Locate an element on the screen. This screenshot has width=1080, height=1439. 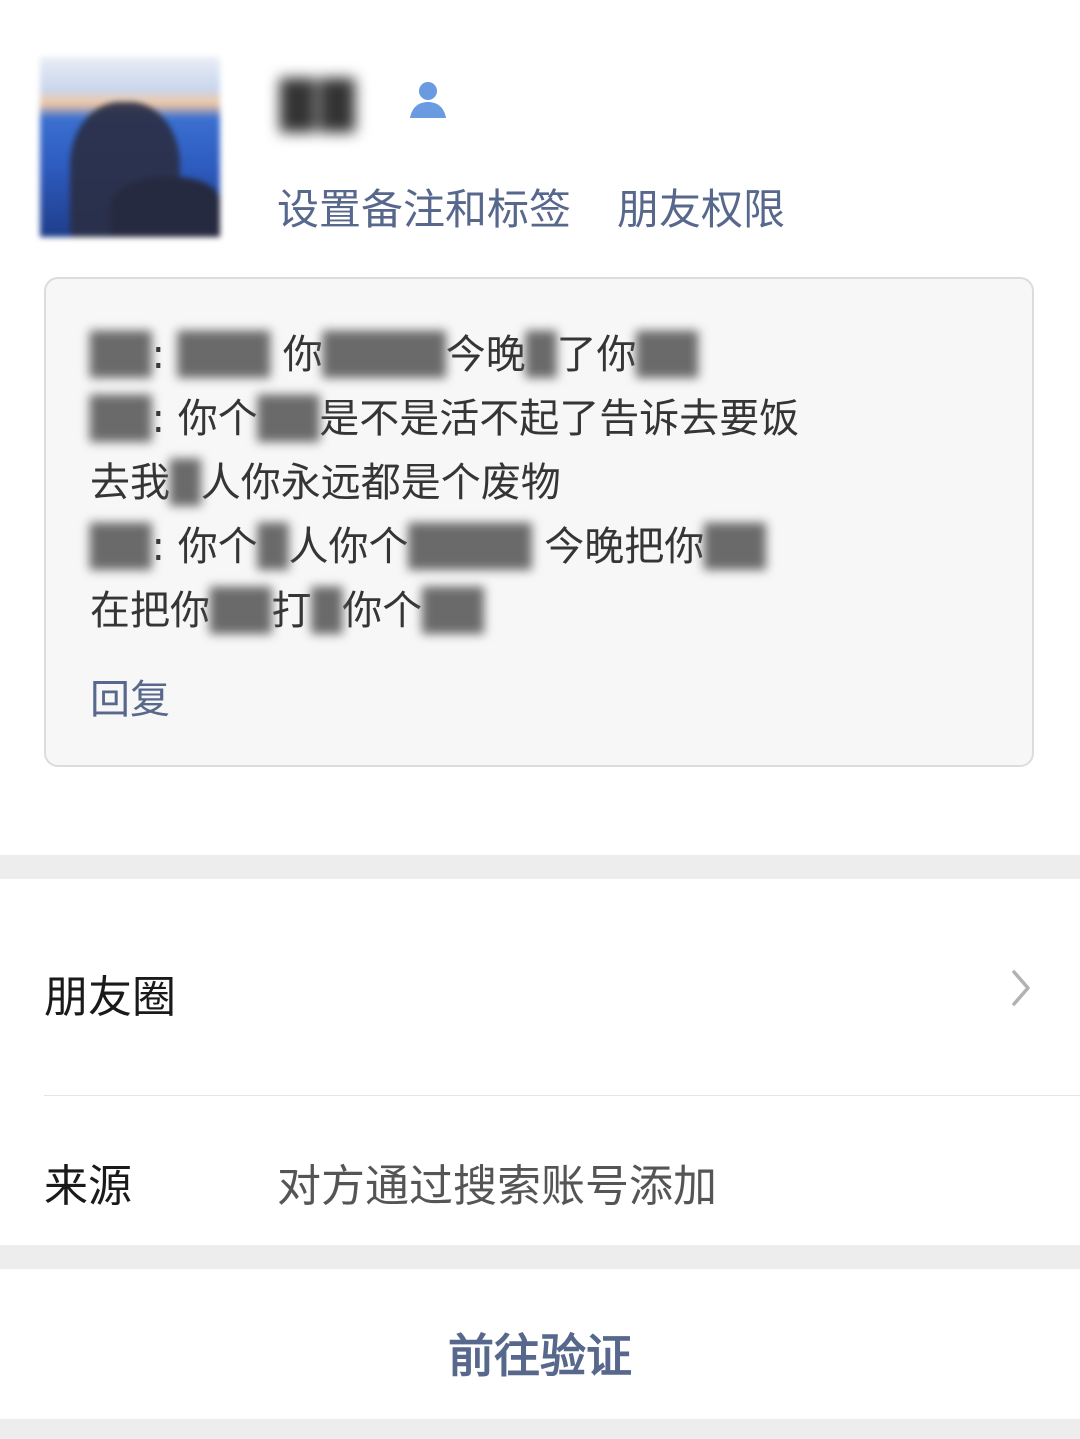
message-text: 你 is located at coordinates (302, 355).